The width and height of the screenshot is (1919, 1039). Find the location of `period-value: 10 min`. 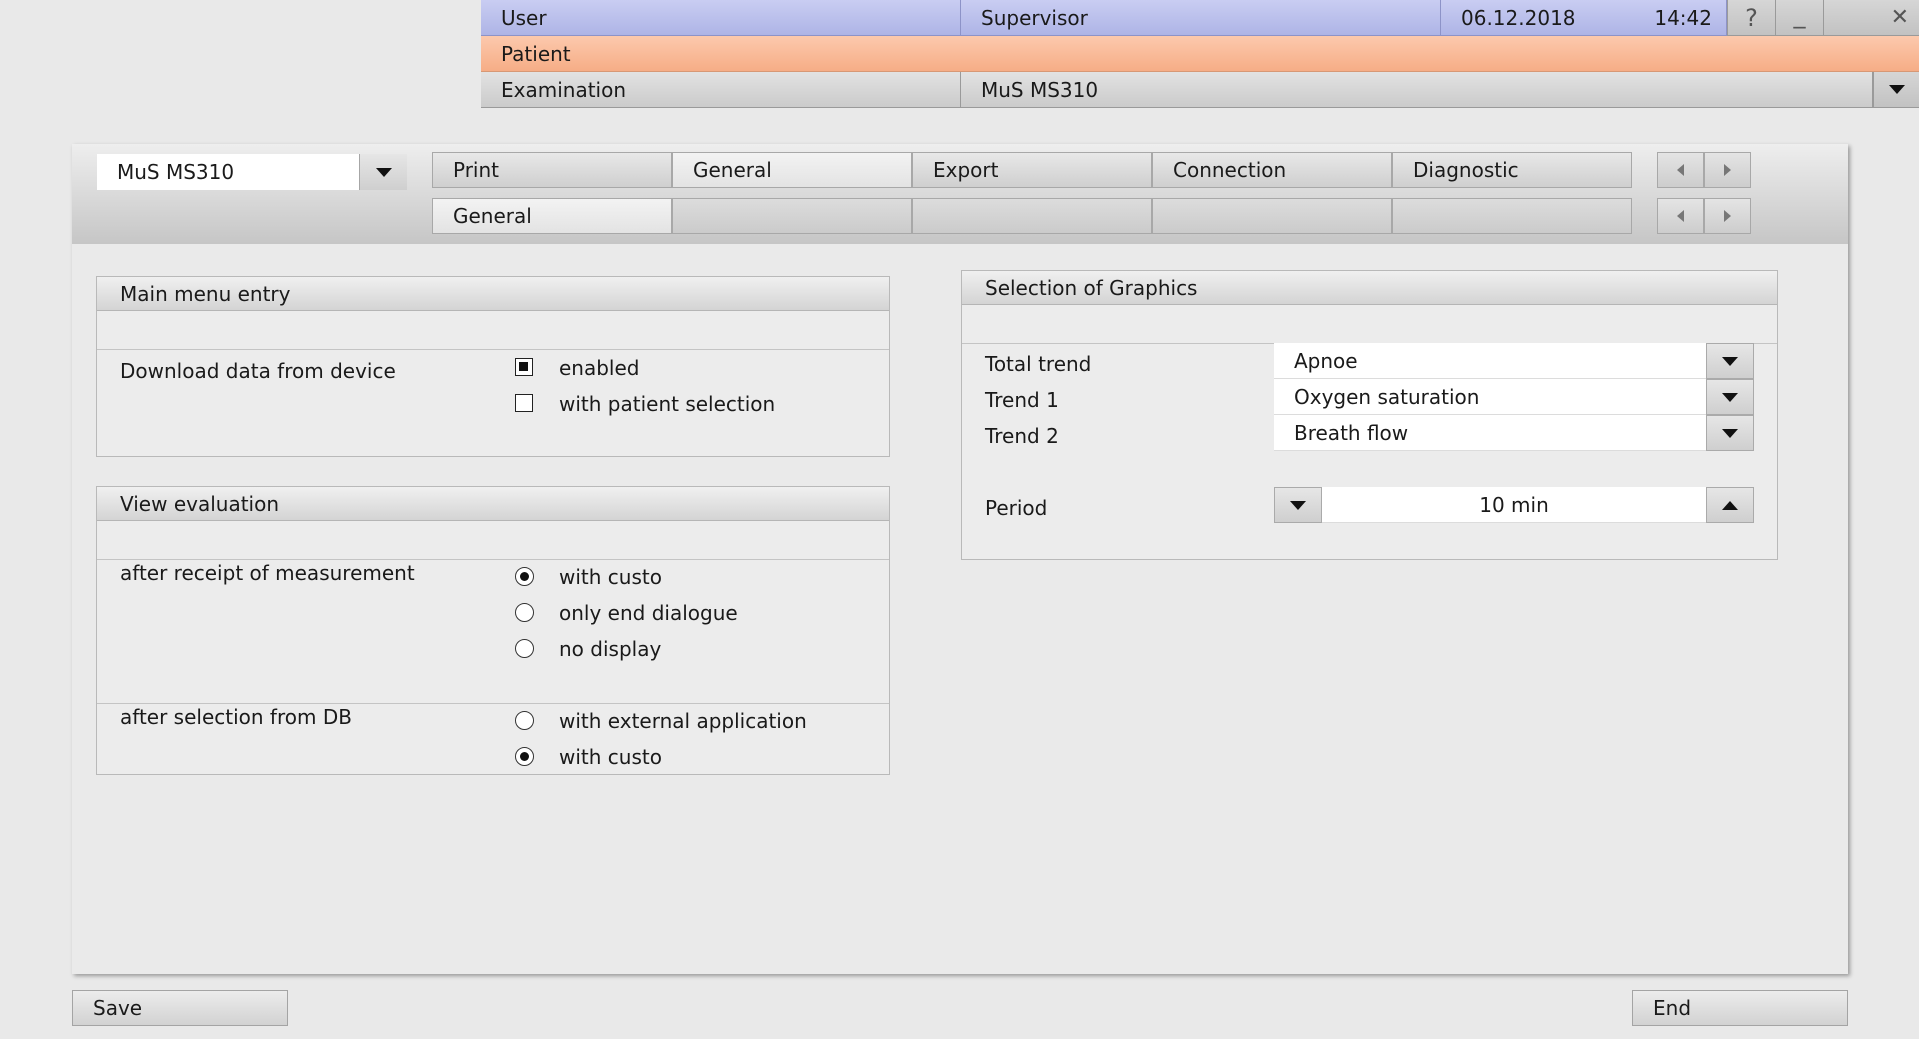

period-value: 10 min is located at coordinates (1514, 504).